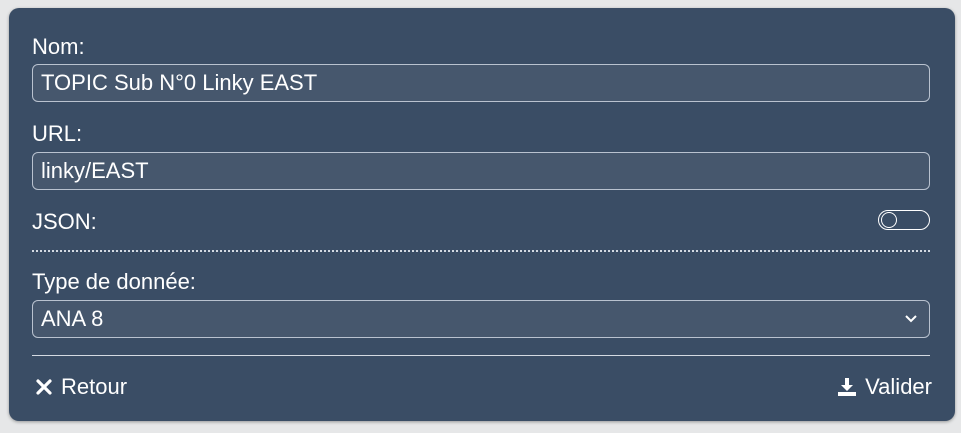 The image size is (961, 433). I want to click on close-icon, so click(44, 387).